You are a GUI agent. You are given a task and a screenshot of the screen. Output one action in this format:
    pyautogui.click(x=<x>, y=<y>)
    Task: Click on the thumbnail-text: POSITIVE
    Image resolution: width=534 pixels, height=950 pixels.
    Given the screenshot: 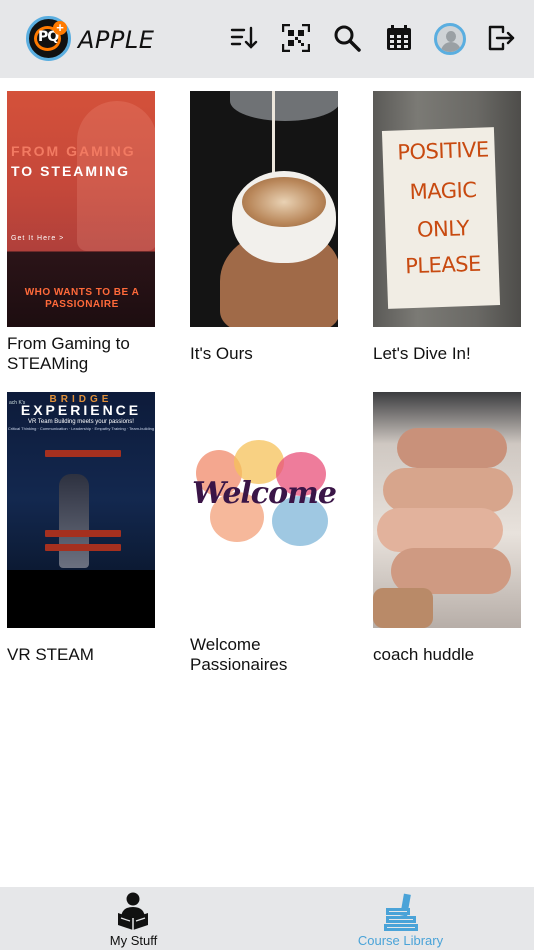 What is the action you would take?
    pyautogui.click(x=443, y=151)
    